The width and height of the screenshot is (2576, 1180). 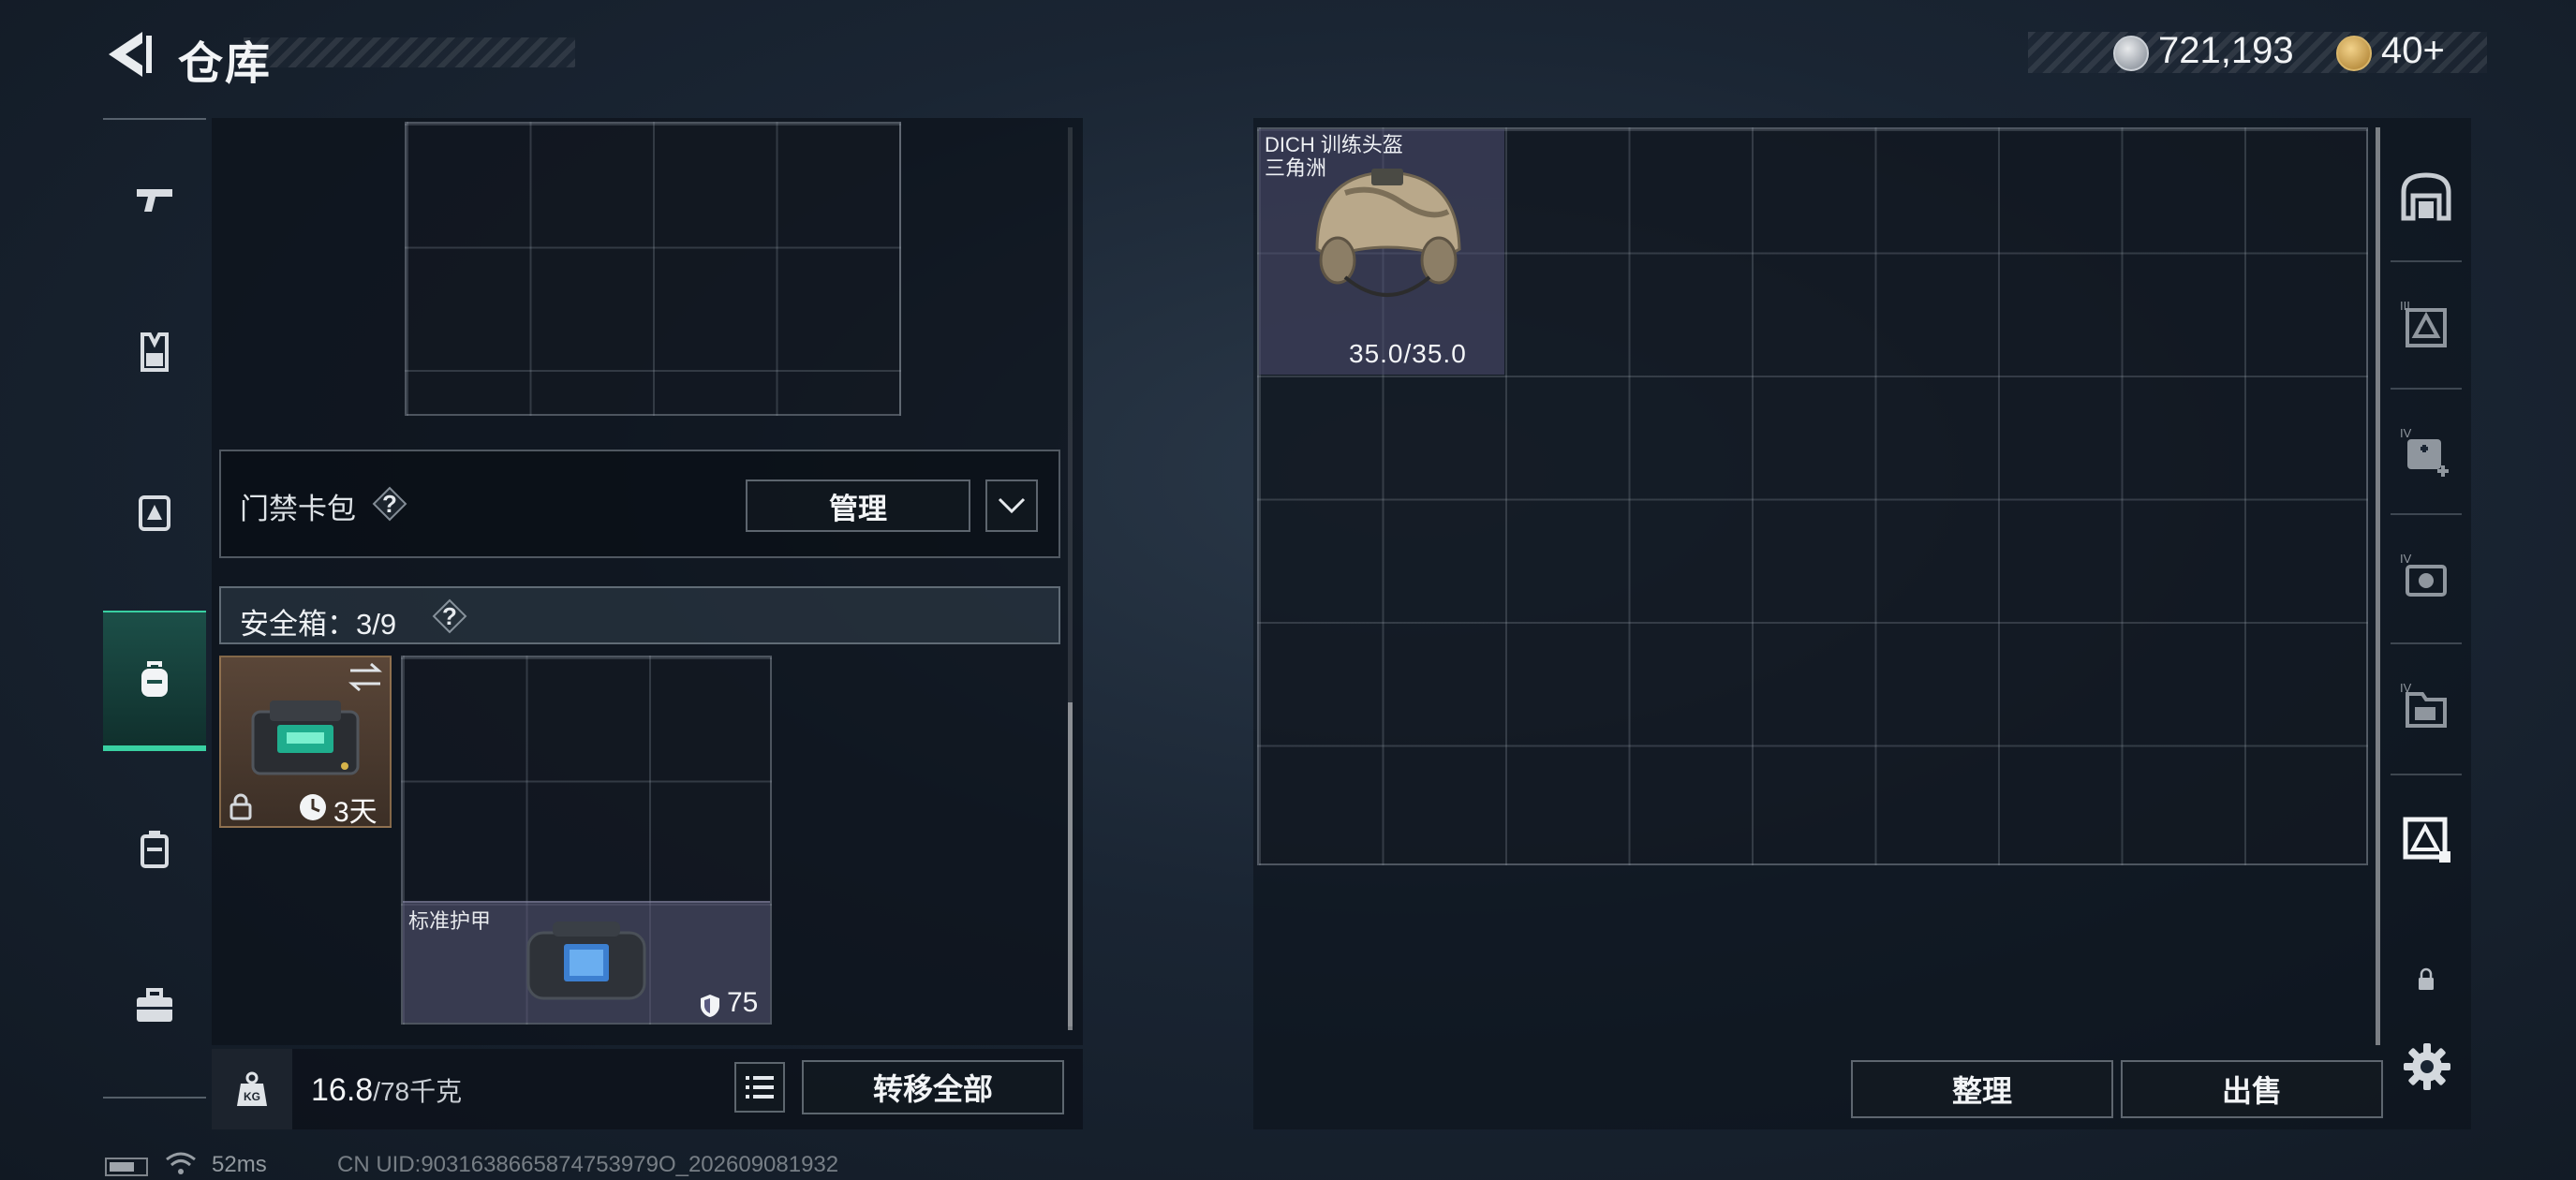 I want to click on shield-icon, so click(x=710, y=1006).